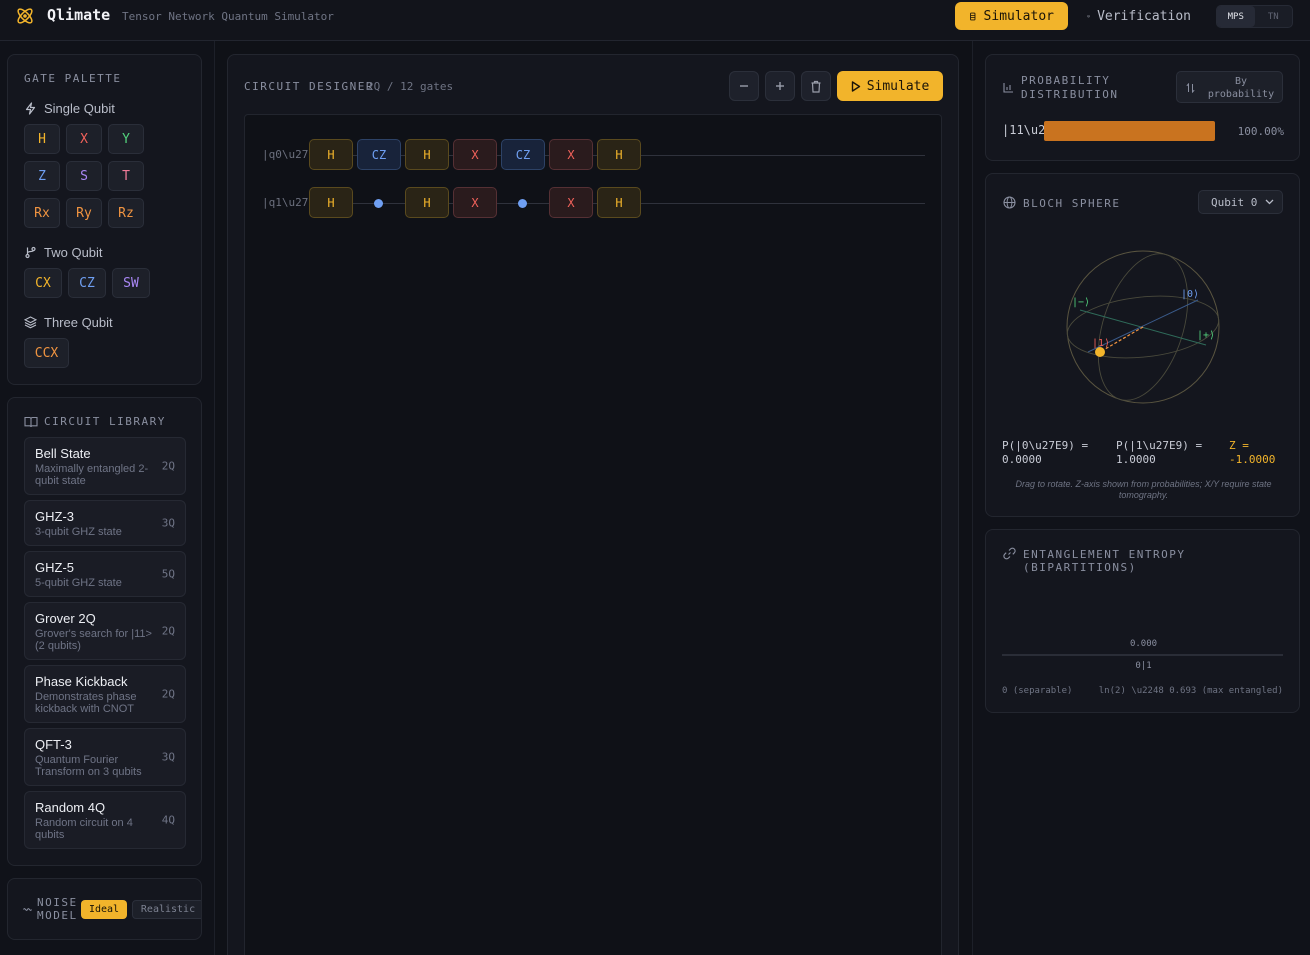 Image resolution: width=1310 pixels, height=955 pixels. What do you see at coordinates (92, 475) in the screenshot?
I see `library-item-desc: Maximally entangled 2-qubit state` at bounding box center [92, 475].